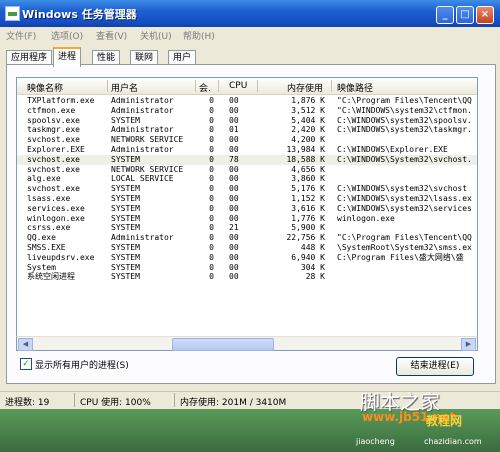  What do you see at coordinates (199, 35) in the screenshot?
I see `menu-help: 帮助(H)` at bounding box center [199, 35].